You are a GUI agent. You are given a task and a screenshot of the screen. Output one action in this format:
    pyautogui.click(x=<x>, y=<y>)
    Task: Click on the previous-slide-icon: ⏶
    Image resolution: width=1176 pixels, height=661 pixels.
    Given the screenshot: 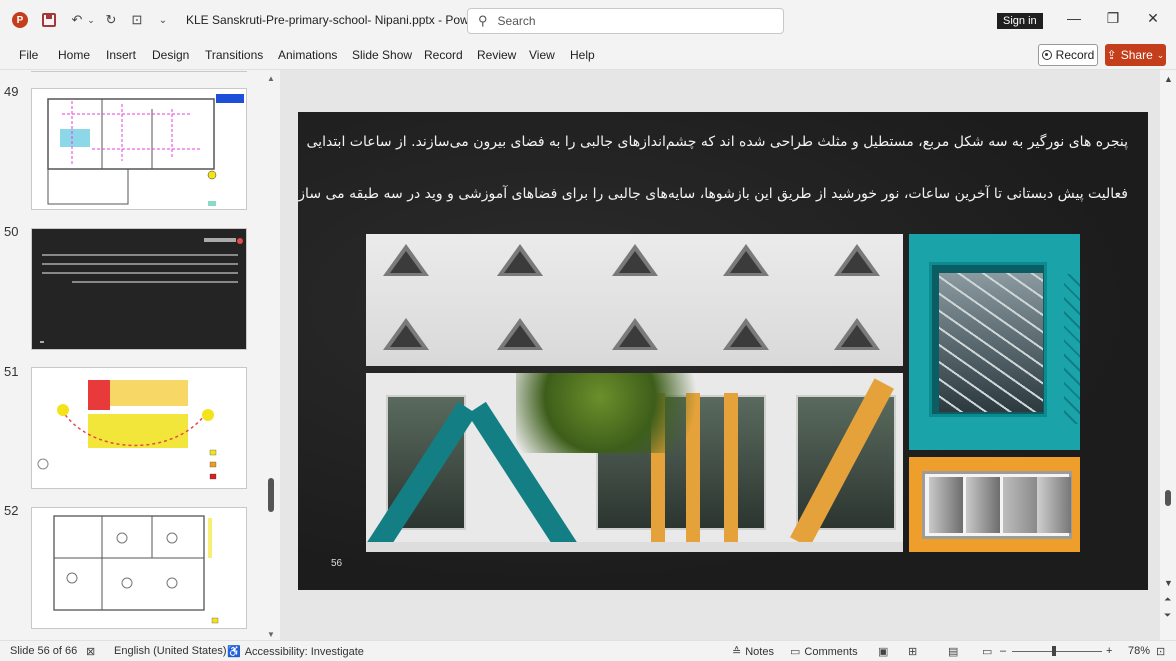 What is the action you would take?
    pyautogui.click(x=1167, y=599)
    